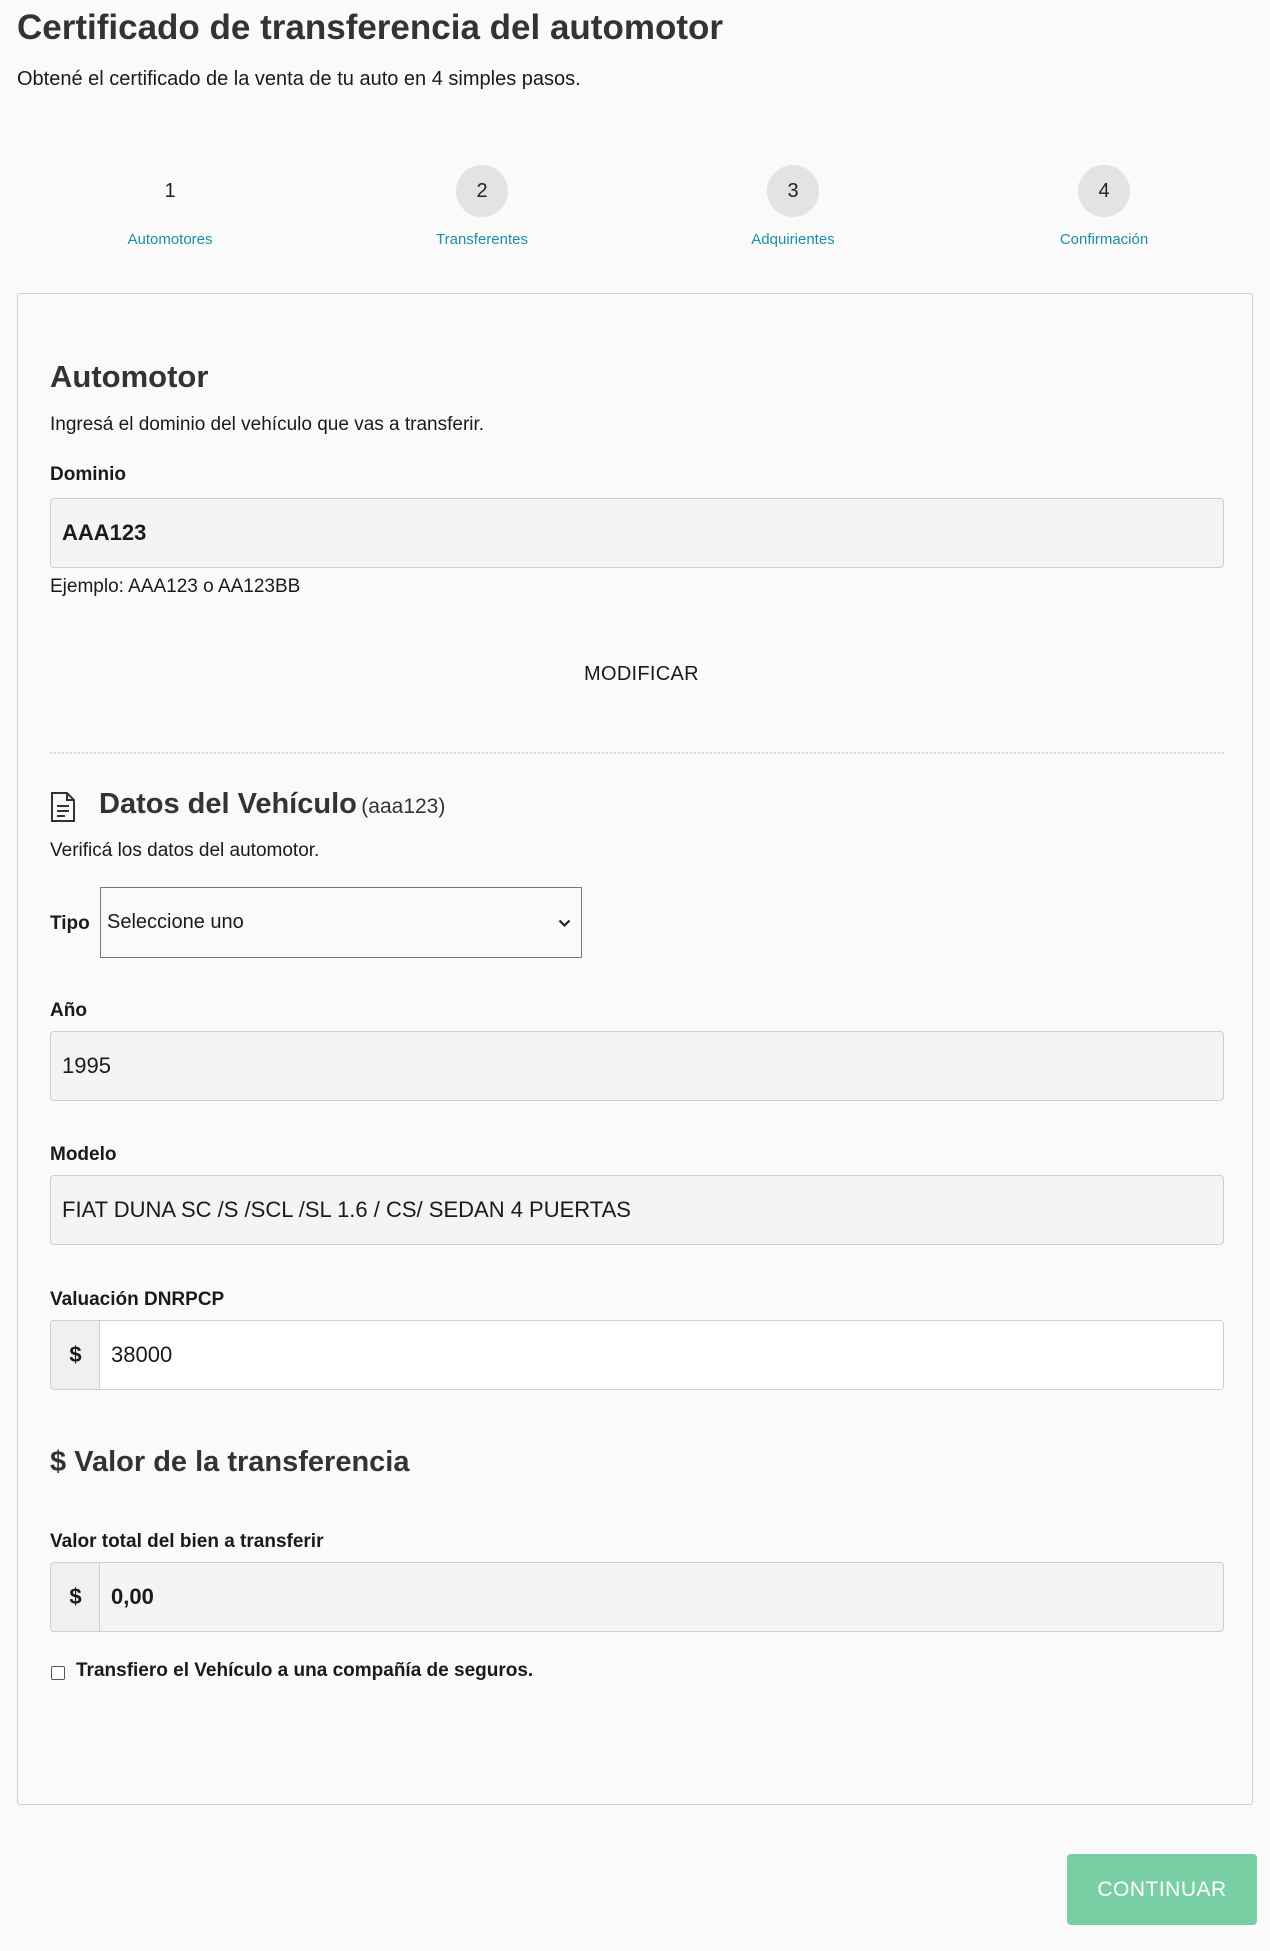  What do you see at coordinates (83, 1154) in the screenshot?
I see `modelo-label: Modelo` at bounding box center [83, 1154].